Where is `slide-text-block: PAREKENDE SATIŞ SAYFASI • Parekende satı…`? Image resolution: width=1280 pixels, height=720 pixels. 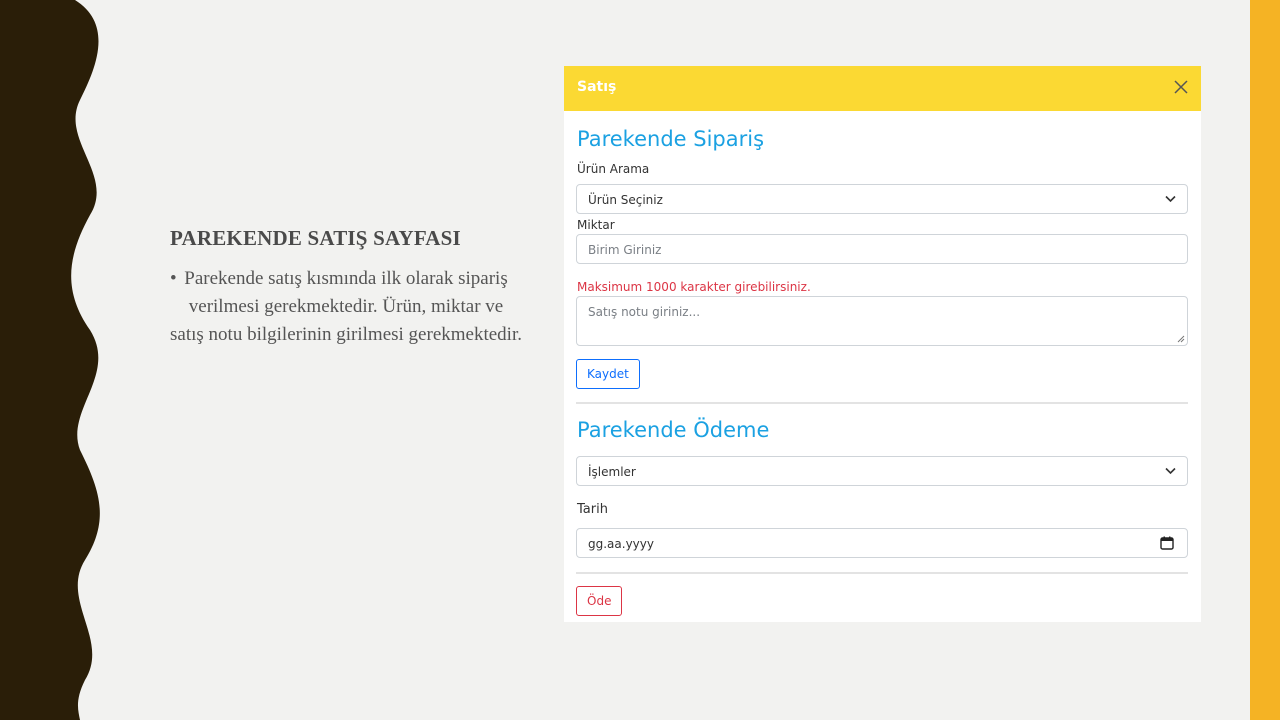 slide-text-block: PAREKENDE SATIŞ SAYFASI • Parekende satı… is located at coordinates (346, 287).